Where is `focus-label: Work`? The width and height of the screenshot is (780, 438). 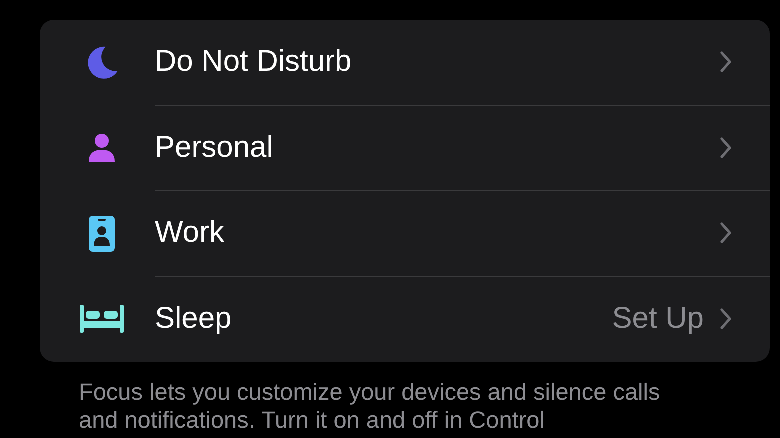 focus-label: Work is located at coordinates (190, 233).